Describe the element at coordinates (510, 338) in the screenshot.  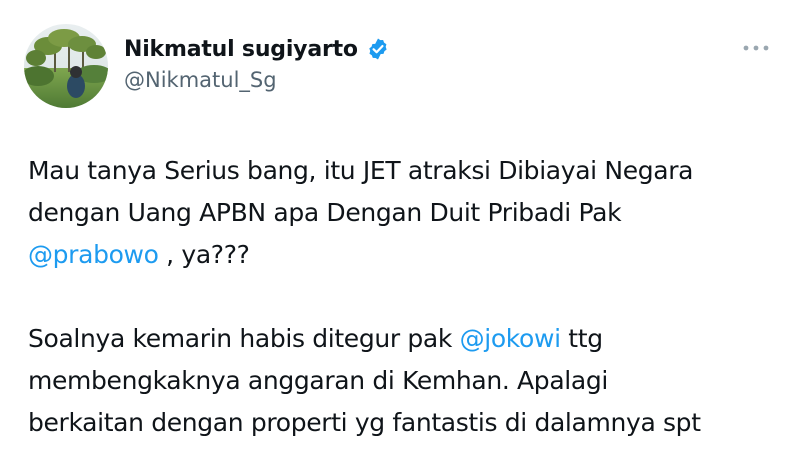
I see `mention-link-jokowi: @jokowi` at that location.